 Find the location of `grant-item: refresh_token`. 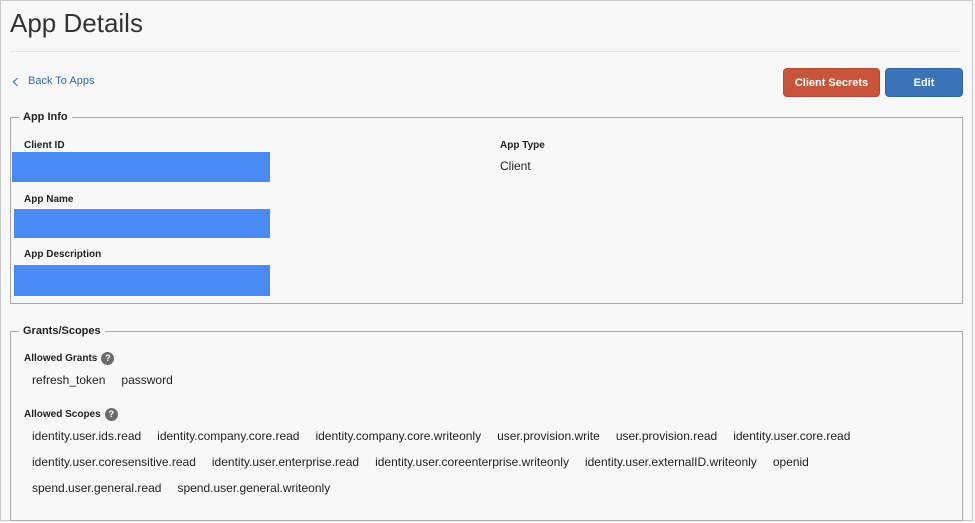

grant-item: refresh_token is located at coordinates (69, 380).